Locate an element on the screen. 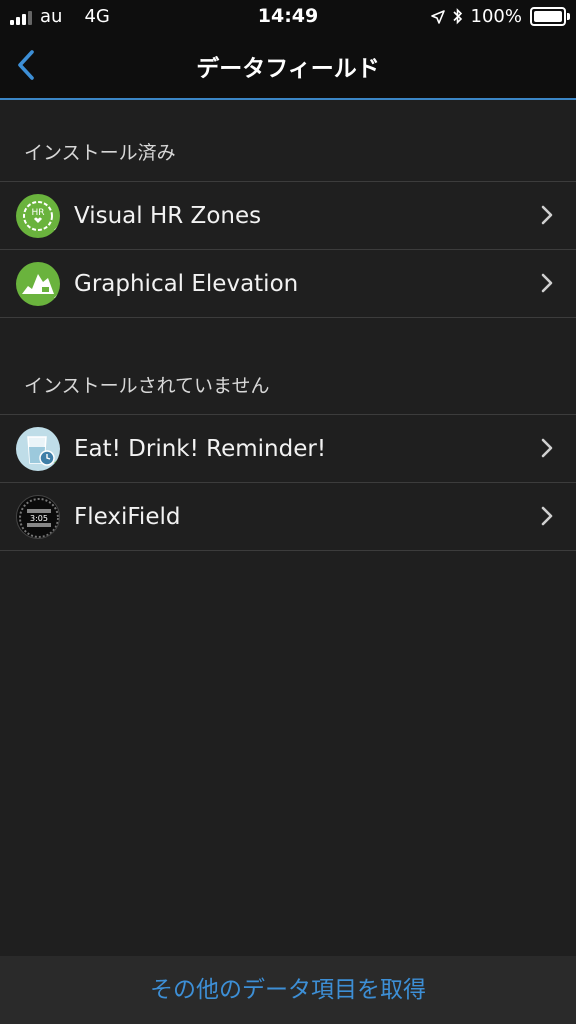 This screenshot has width=576, height=1024. not-installed-list: Eat! Drink! Reminder! 3:05 FlexiField is located at coordinates (288, 482).